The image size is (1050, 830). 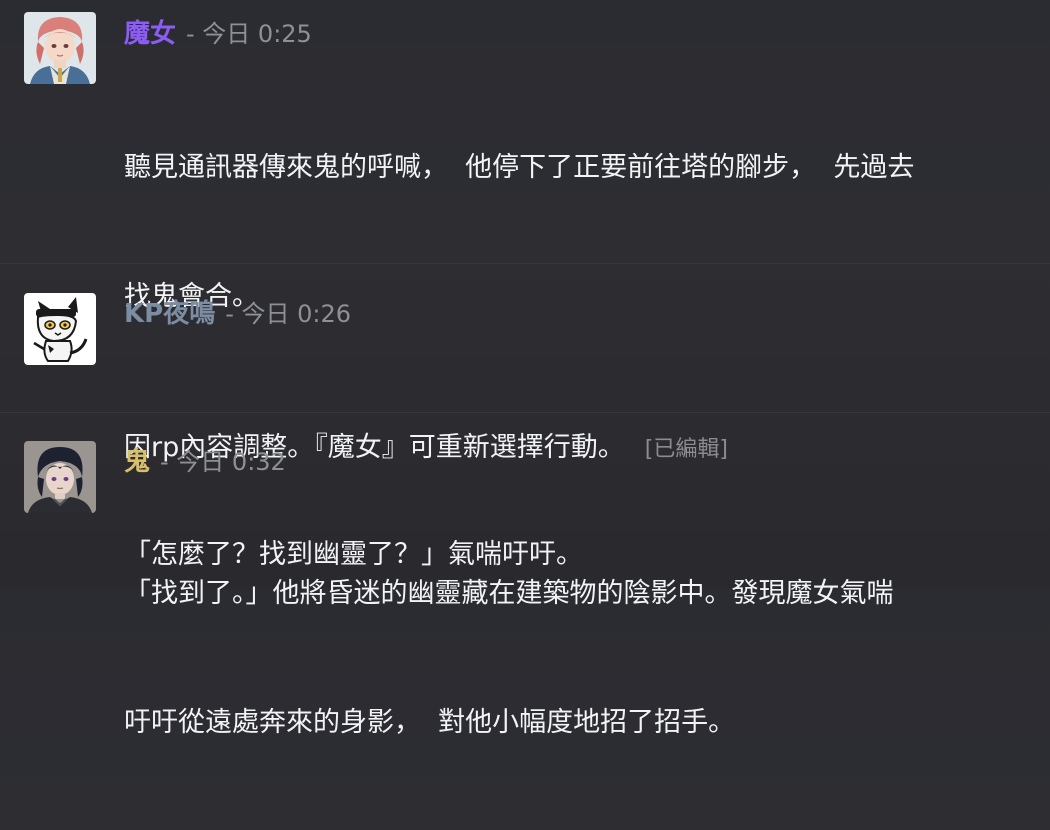 What do you see at coordinates (169, 314) in the screenshot?
I see `username: KP夜鳴` at bounding box center [169, 314].